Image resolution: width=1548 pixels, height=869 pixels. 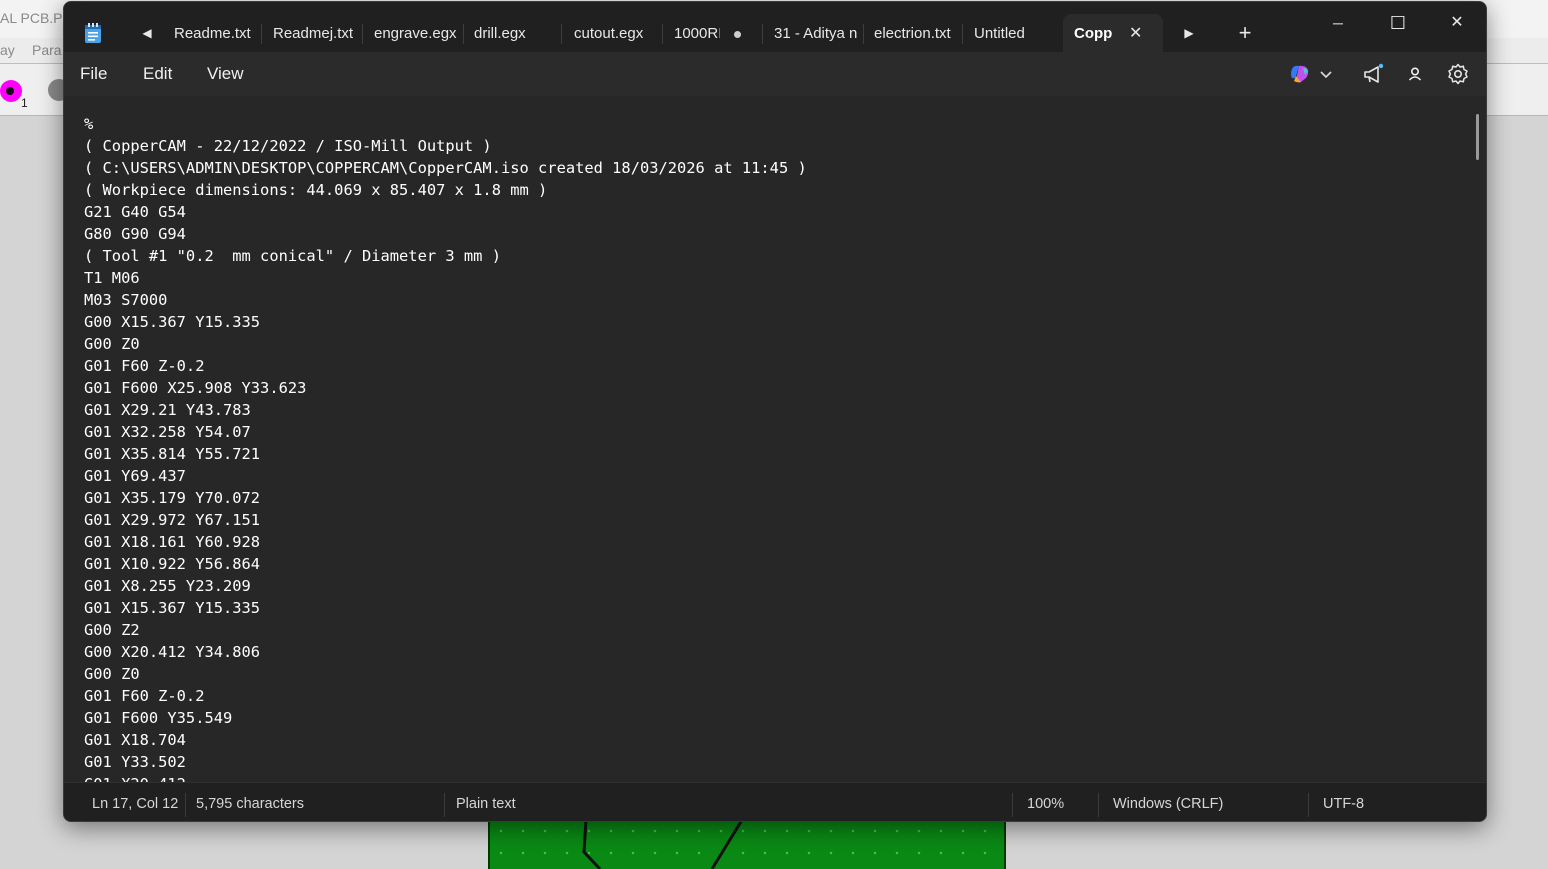 What do you see at coordinates (1458, 74) in the screenshot?
I see `gear-icon` at bounding box center [1458, 74].